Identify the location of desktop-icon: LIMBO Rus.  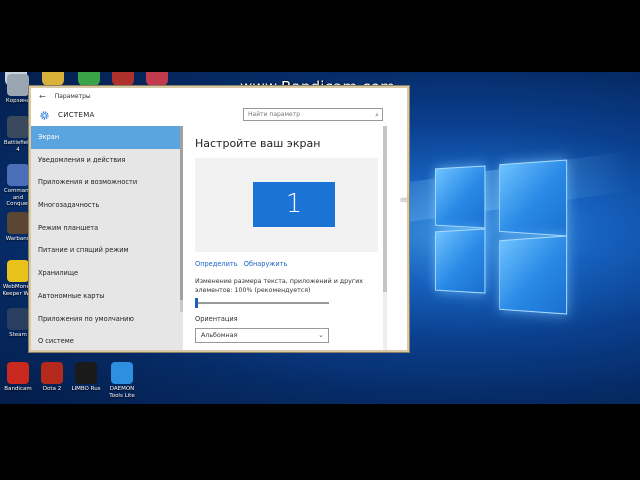
(86, 377).